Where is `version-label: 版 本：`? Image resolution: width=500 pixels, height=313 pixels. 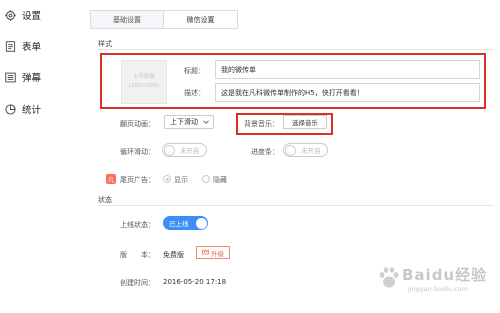
version-label: 版 本： is located at coordinates (137, 255).